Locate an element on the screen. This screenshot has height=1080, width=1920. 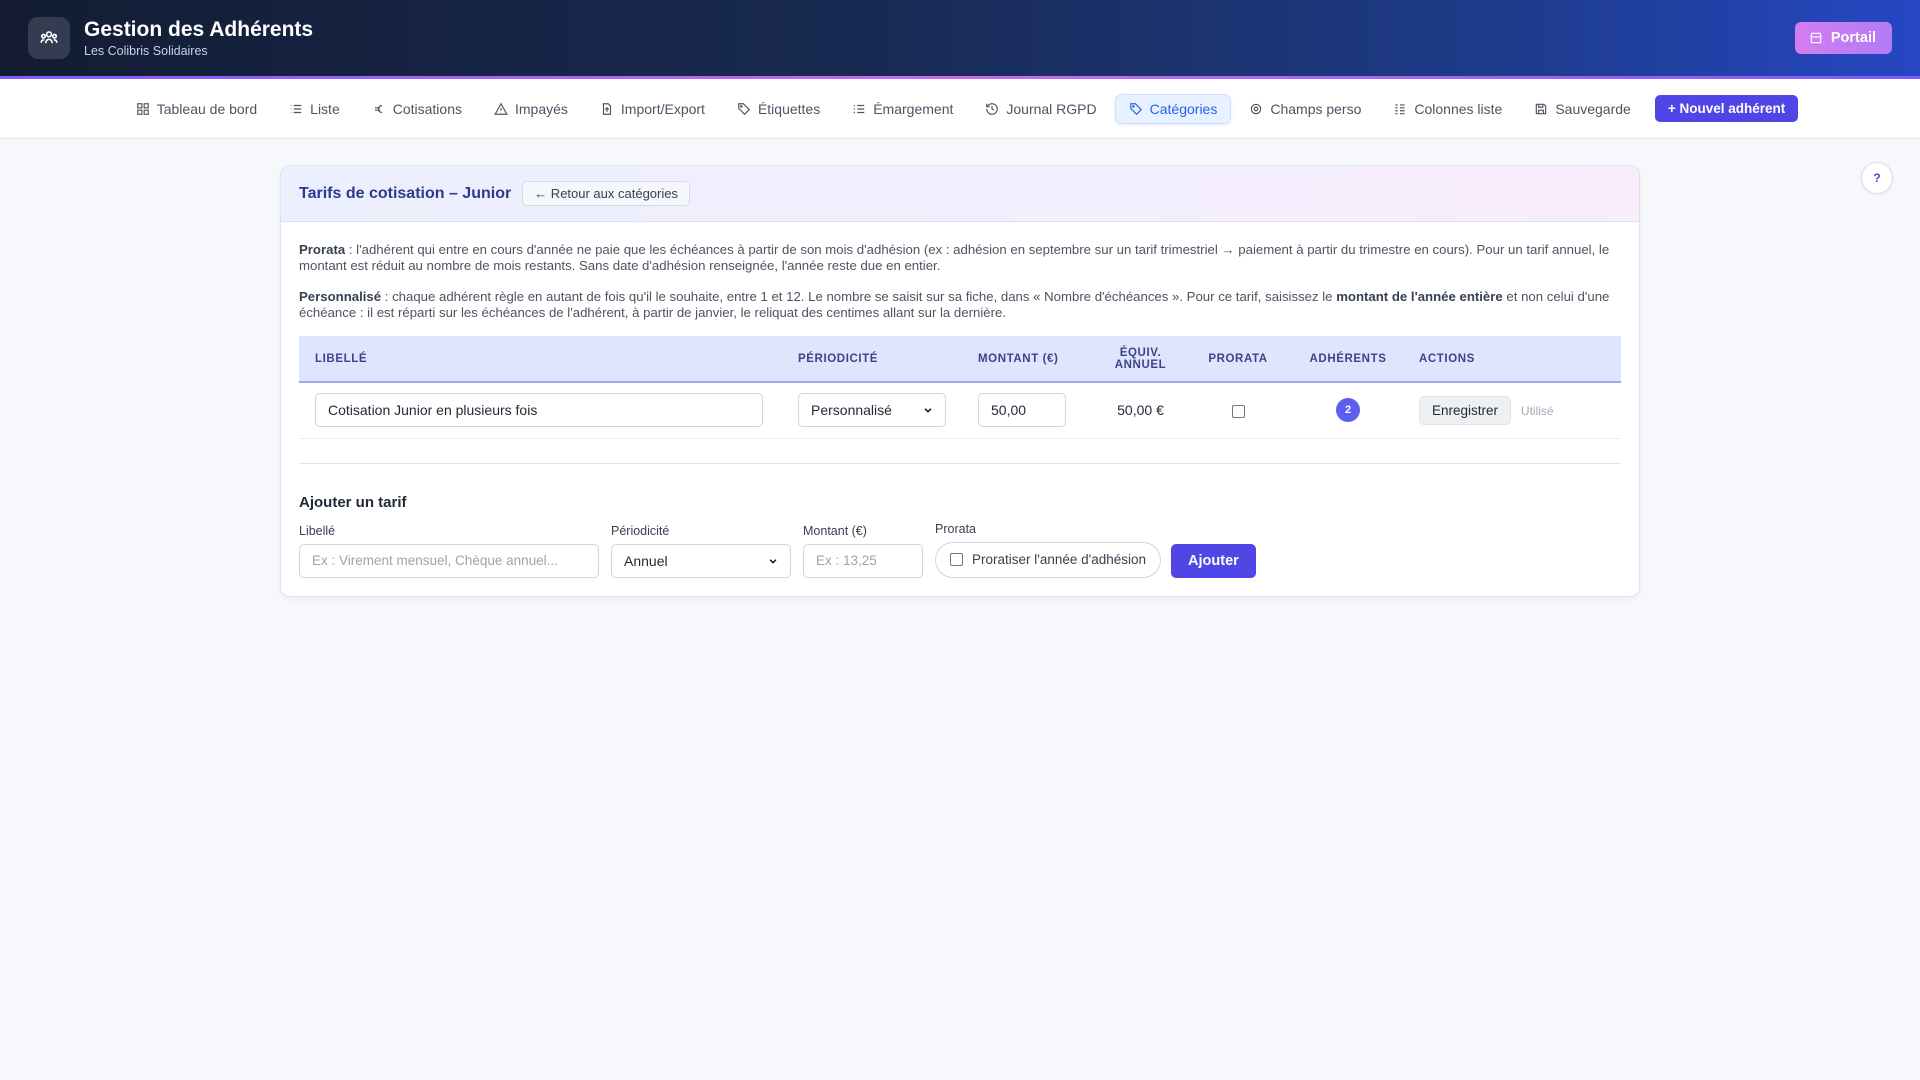
section-divider is located at coordinates (960, 463).